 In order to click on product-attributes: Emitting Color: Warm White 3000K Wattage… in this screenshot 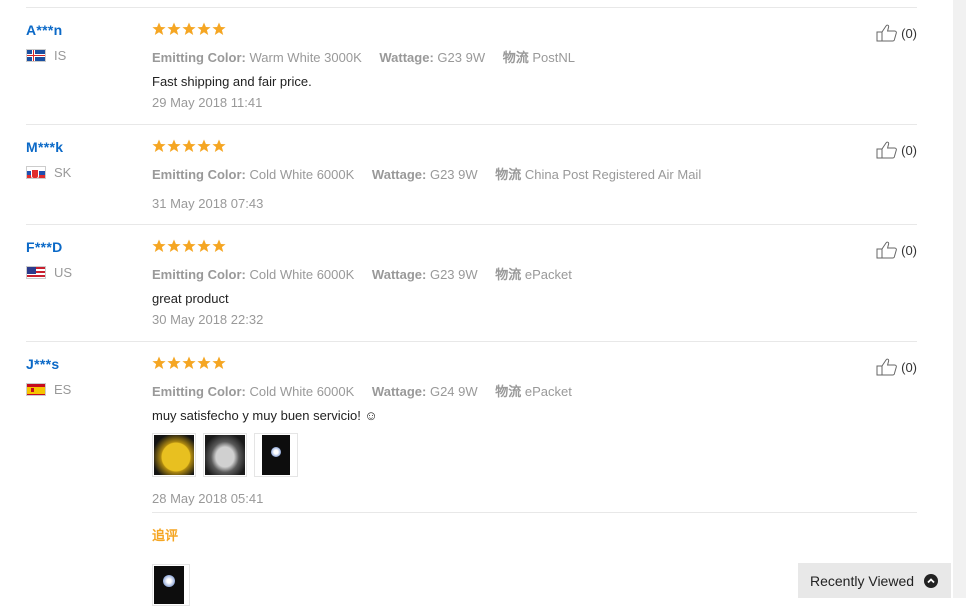, I will do `click(477, 56)`.